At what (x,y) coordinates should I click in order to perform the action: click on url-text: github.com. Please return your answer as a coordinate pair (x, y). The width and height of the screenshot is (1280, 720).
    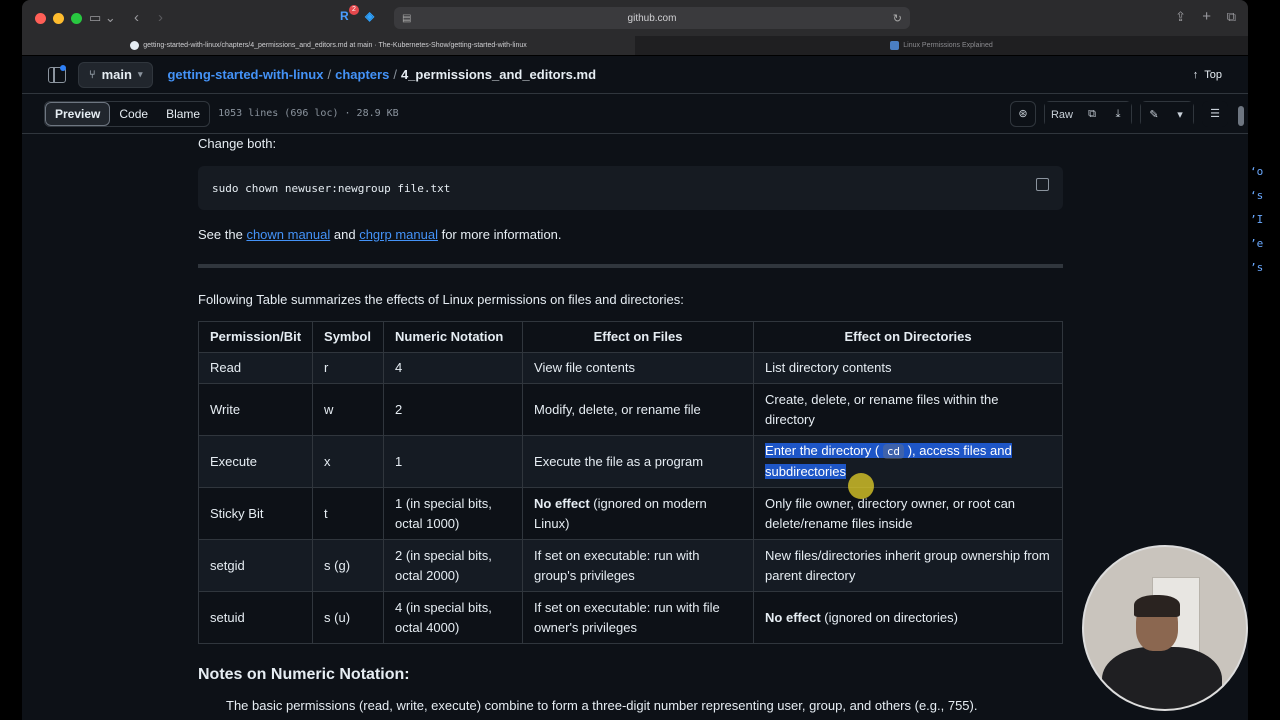
    Looking at the image, I should click on (652, 18).